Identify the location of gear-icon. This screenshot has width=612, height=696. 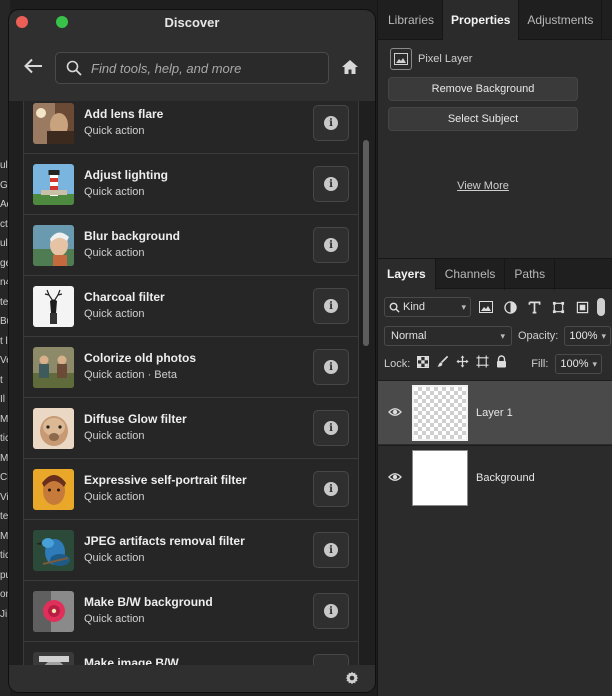
(352, 680).